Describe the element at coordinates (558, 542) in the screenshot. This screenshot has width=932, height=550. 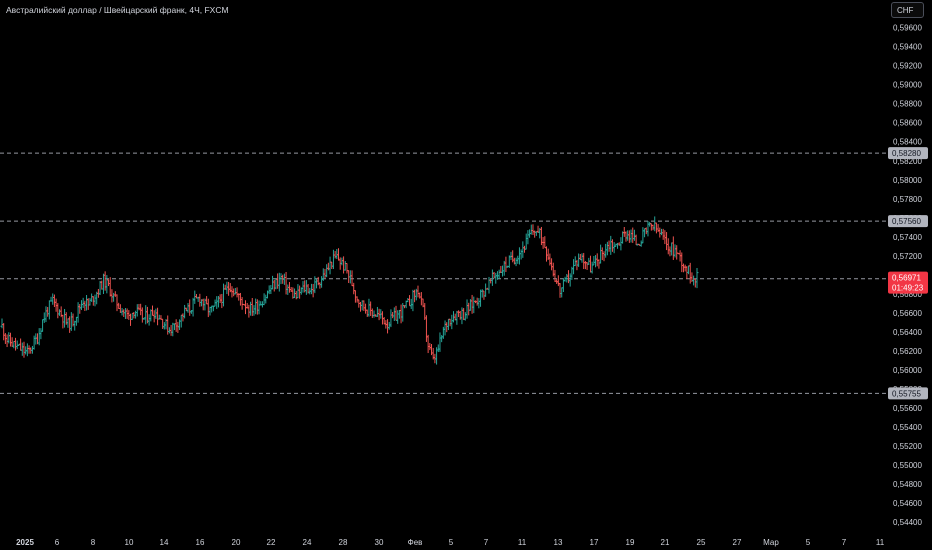
I see `x-tick-label: 13` at that location.